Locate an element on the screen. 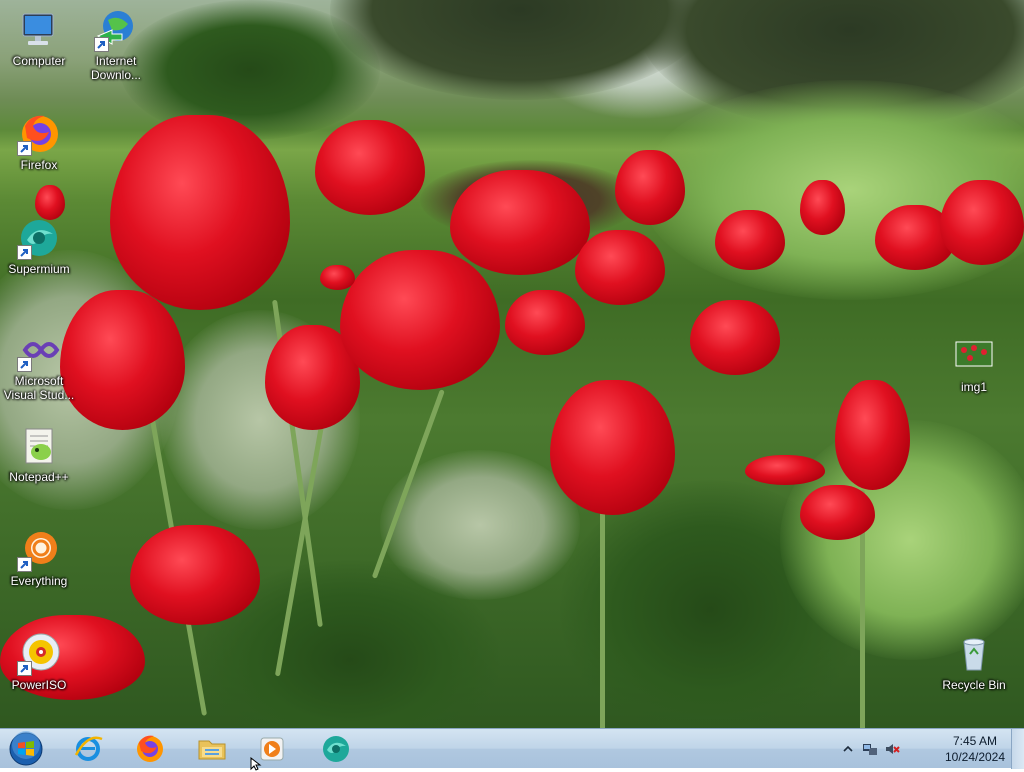 Image resolution: width=1024 pixels, height=772 pixels. desktop-icon-img1: img1 is located at coordinates (974, 364).